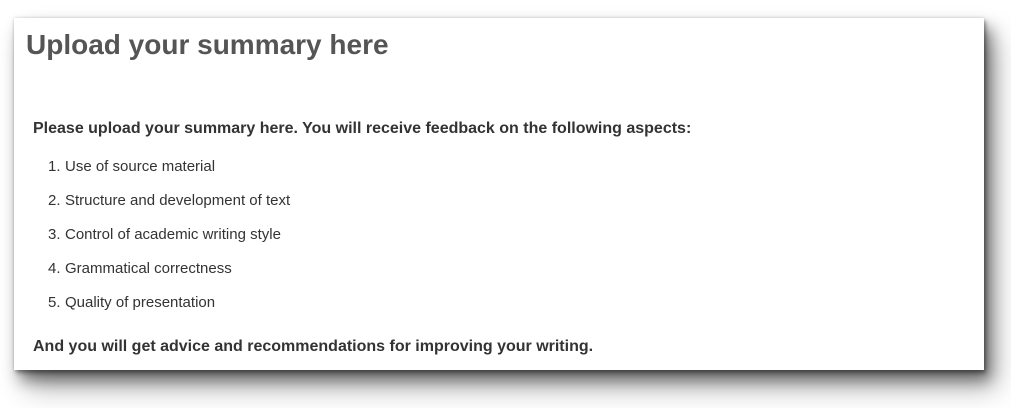  I want to click on list-item-number: 4., so click(54, 268).